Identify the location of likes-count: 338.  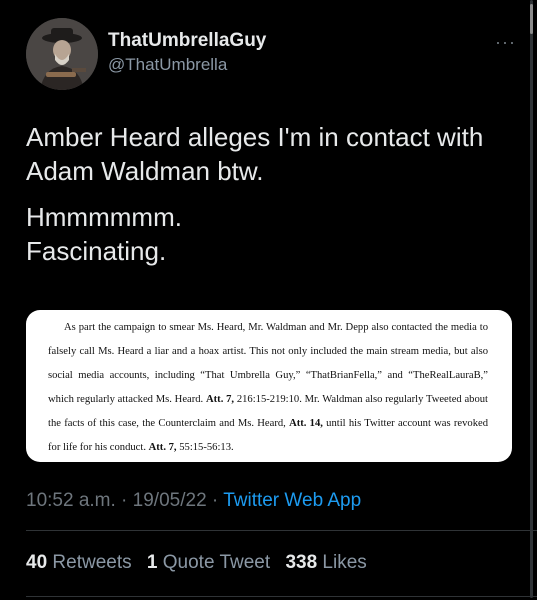
(301, 562).